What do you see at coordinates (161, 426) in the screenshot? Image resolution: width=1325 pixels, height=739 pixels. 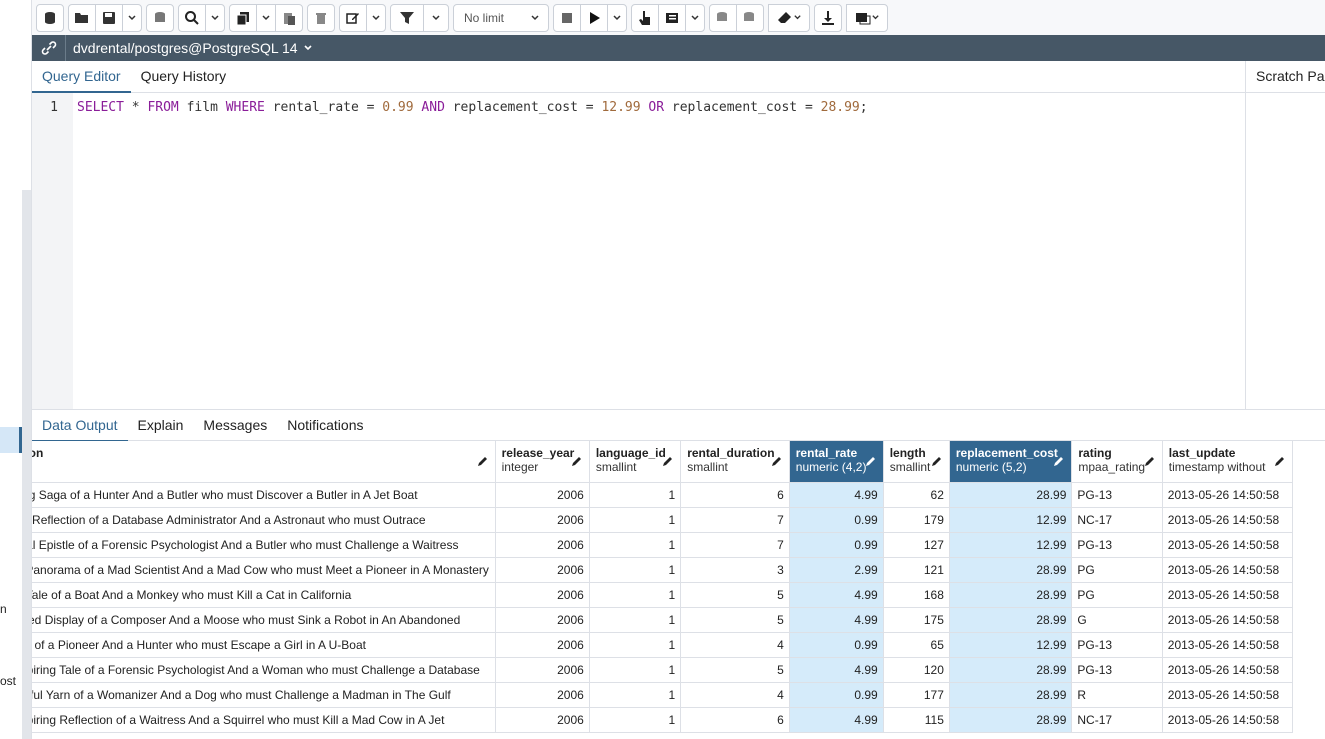 I see `tab-explain: Explain` at bounding box center [161, 426].